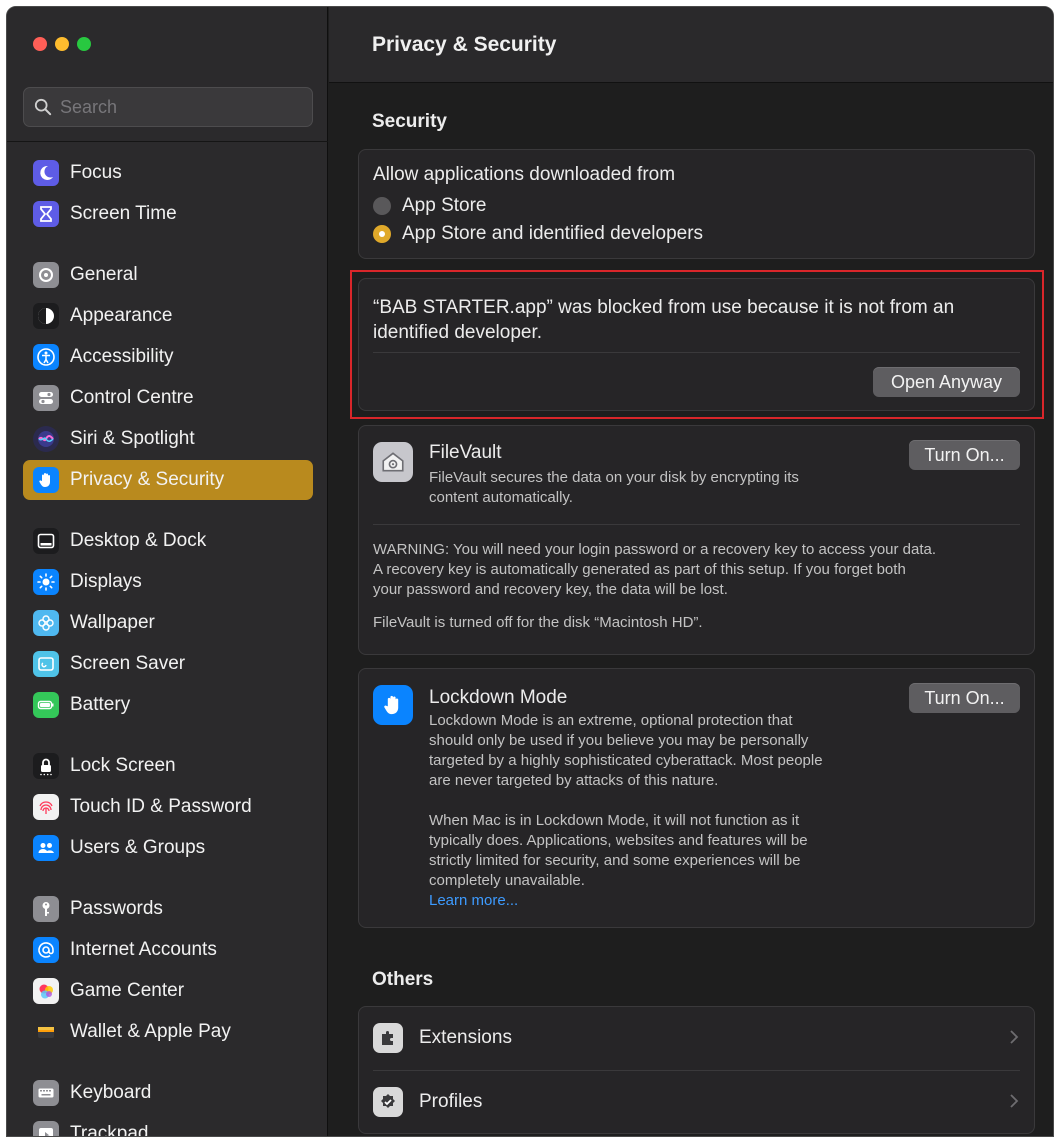 The width and height of the screenshot is (1060, 1137). Describe the element at coordinates (696, 1070) in the screenshot. I see `others-card: Extensions Profiles` at that location.